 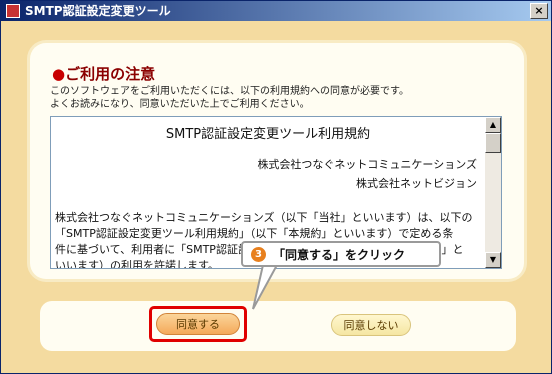 What do you see at coordinates (258, 254) in the screenshot?
I see `step-number-badge: 3` at bounding box center [258, 254].